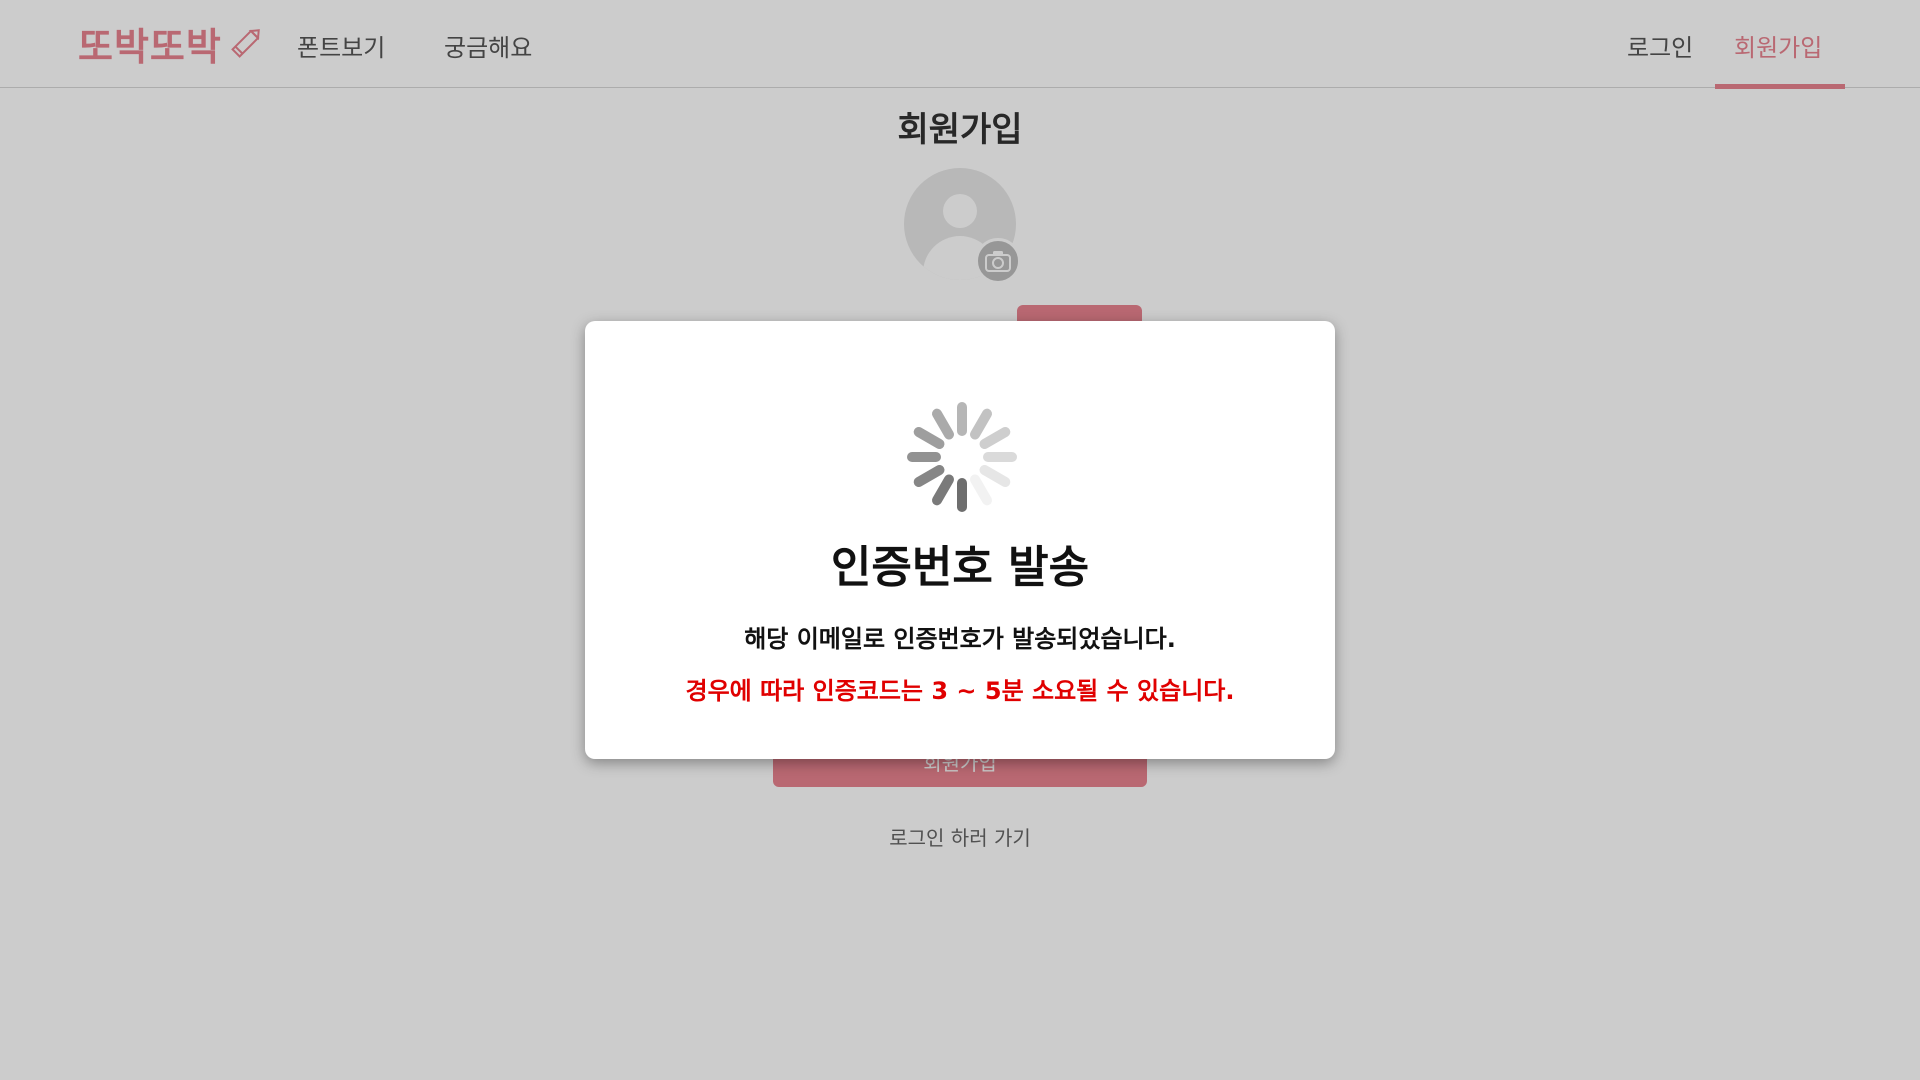 This screenshot has width=1920, height=1080. What do you see at coordinates (960, 567) in the screenshot?
I see `modal-title: 인증번호 발송` at bounding box center [960, 567].